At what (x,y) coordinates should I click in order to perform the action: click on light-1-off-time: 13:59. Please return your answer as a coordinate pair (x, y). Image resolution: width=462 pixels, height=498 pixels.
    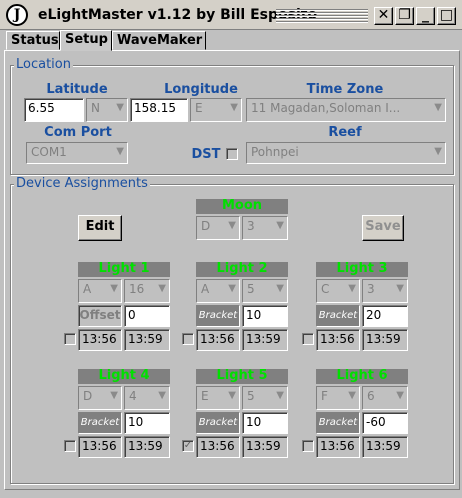
    Looking at the image, I should click on (147, 340).